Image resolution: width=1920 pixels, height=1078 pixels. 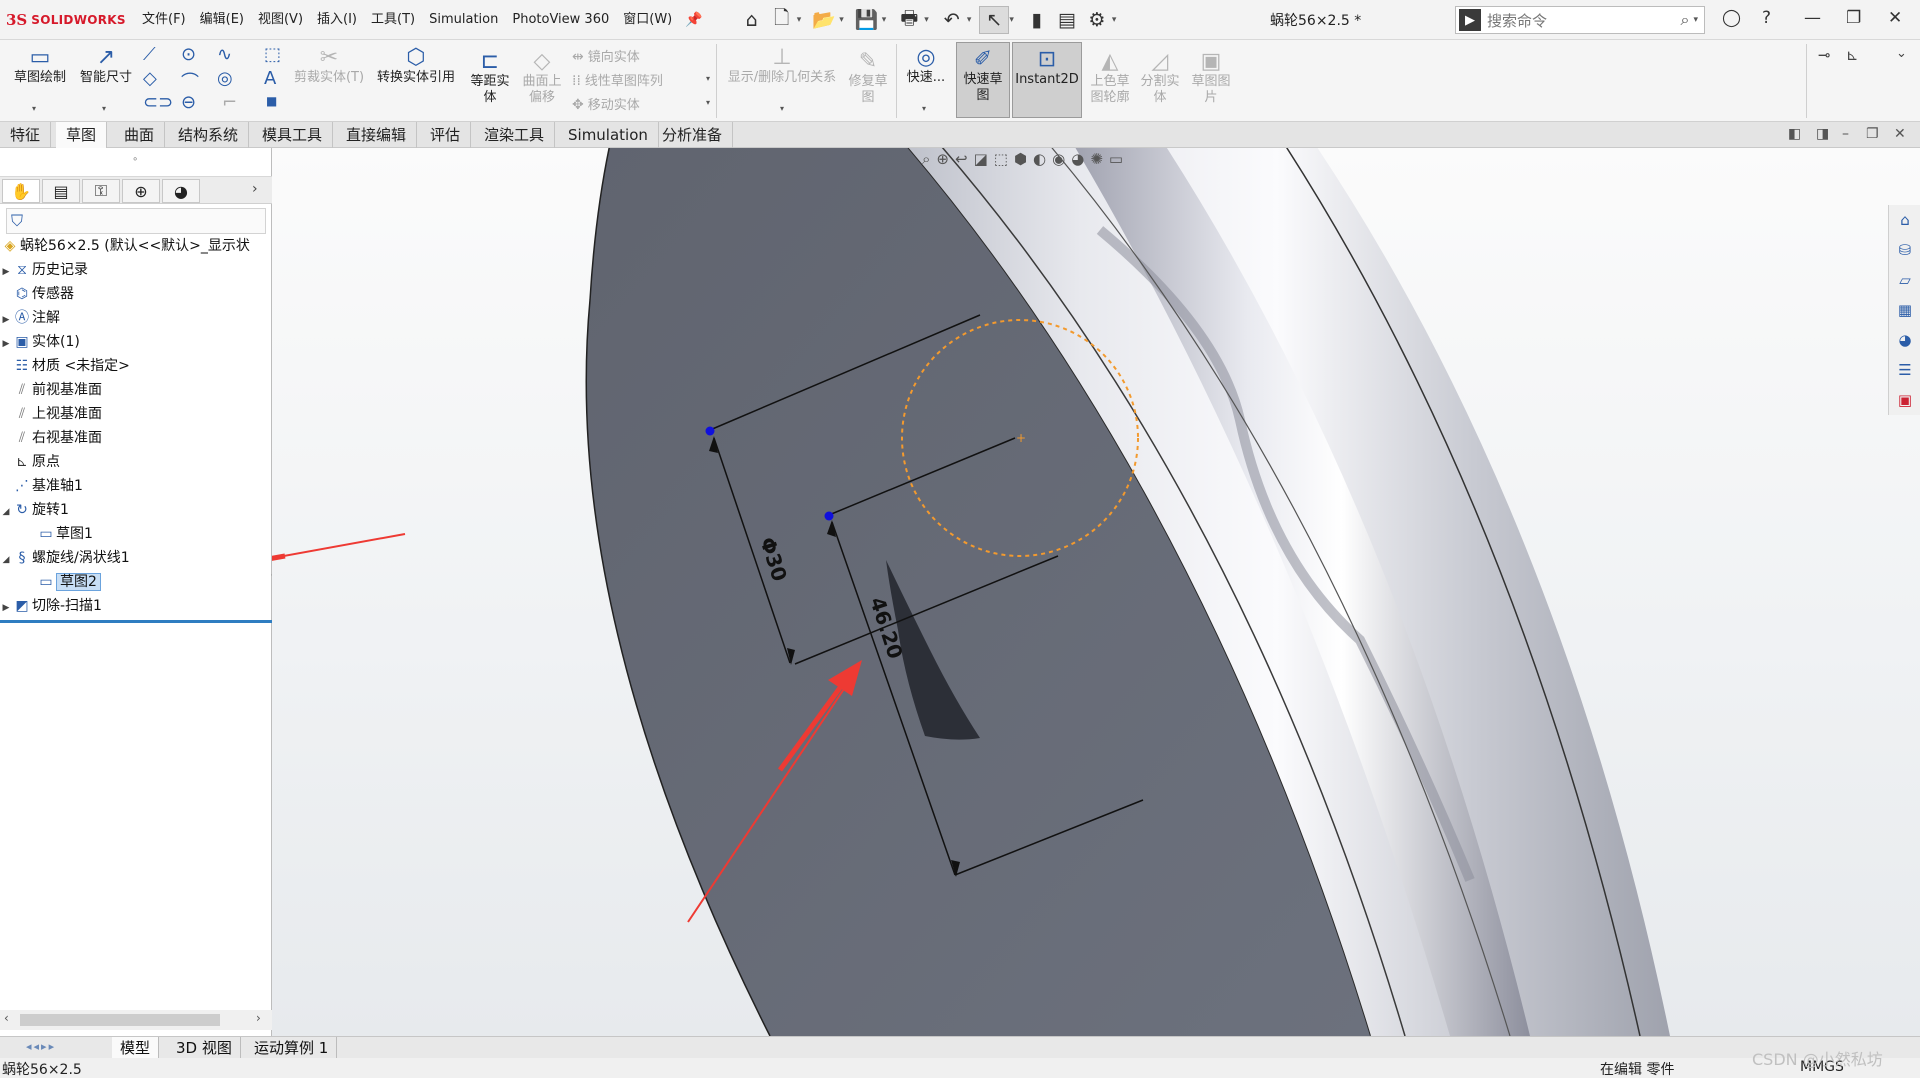 I want to click on user-account-icon: ◯, so click(x=1731, y=18).